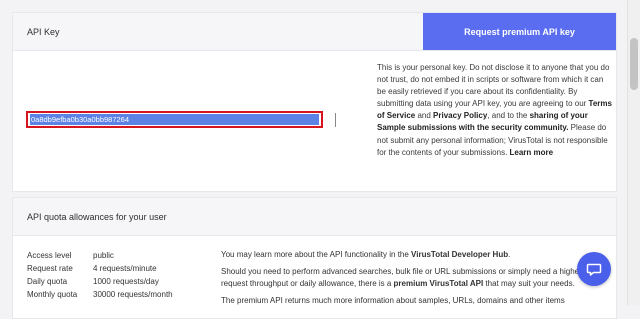 The width and height of the screenshot is (640, 319). What do you see at coordinates (460, 115) in the screenshot?
I see `privacy-policy-link: Privacy Policy` at bounding box center [460, 115].